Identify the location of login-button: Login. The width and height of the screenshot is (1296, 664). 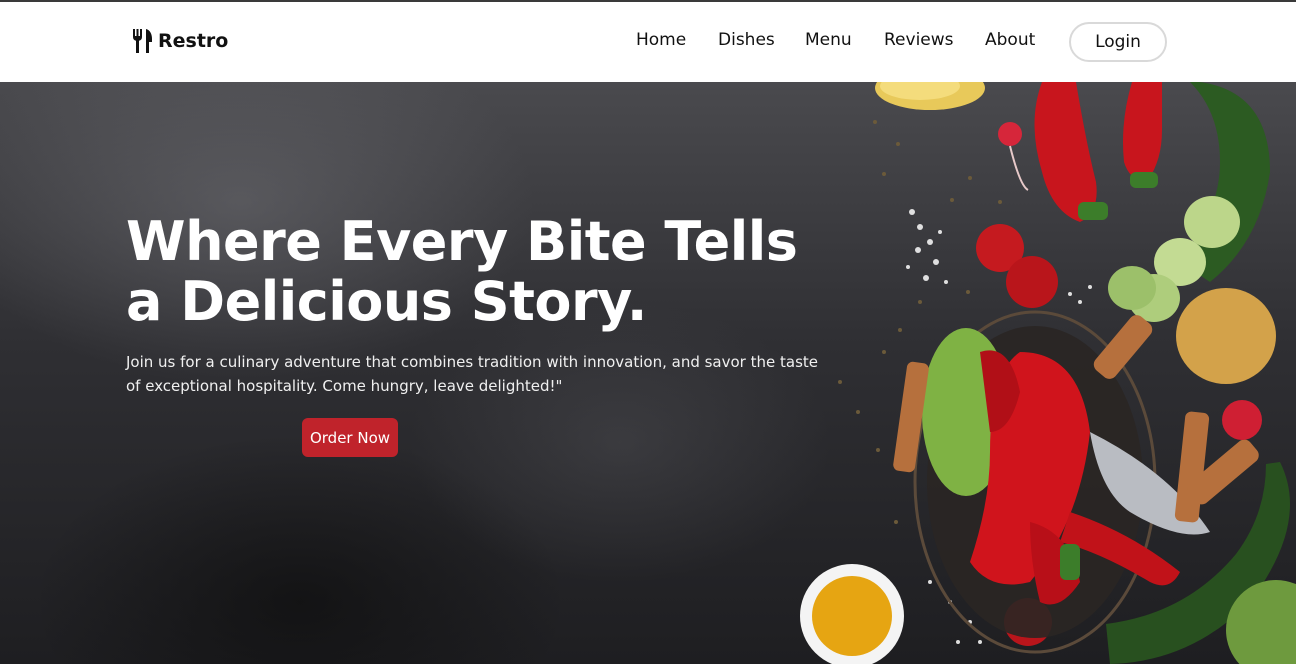
(1118, 42).